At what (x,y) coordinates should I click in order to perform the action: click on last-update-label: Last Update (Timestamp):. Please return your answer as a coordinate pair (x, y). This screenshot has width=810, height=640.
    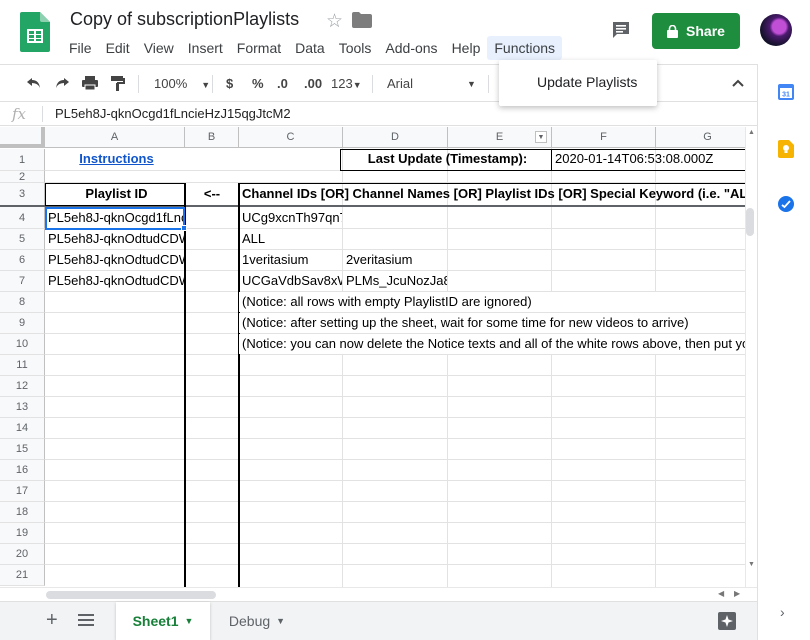
    Looking at the image, I should click on (447, 159).